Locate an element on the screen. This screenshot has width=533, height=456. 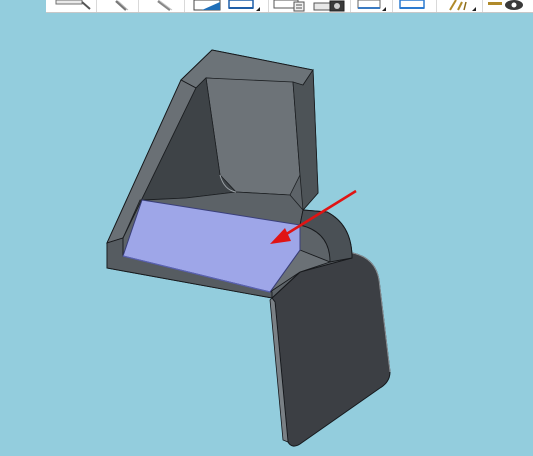
view-orientation-icon is located at coordinates (246, 6).